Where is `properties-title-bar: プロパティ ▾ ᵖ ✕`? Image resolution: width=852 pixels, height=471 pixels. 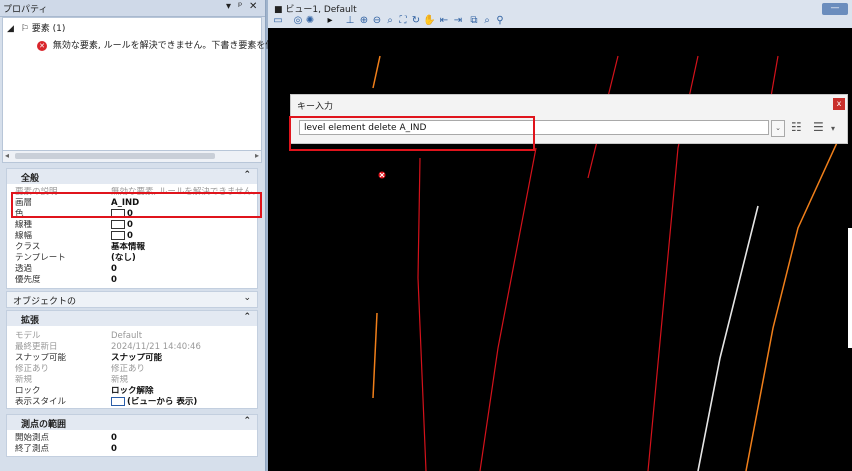
properties-title-bar: プロパティ ▾ ᵖ ✕ is located at coordinates (132, 8).